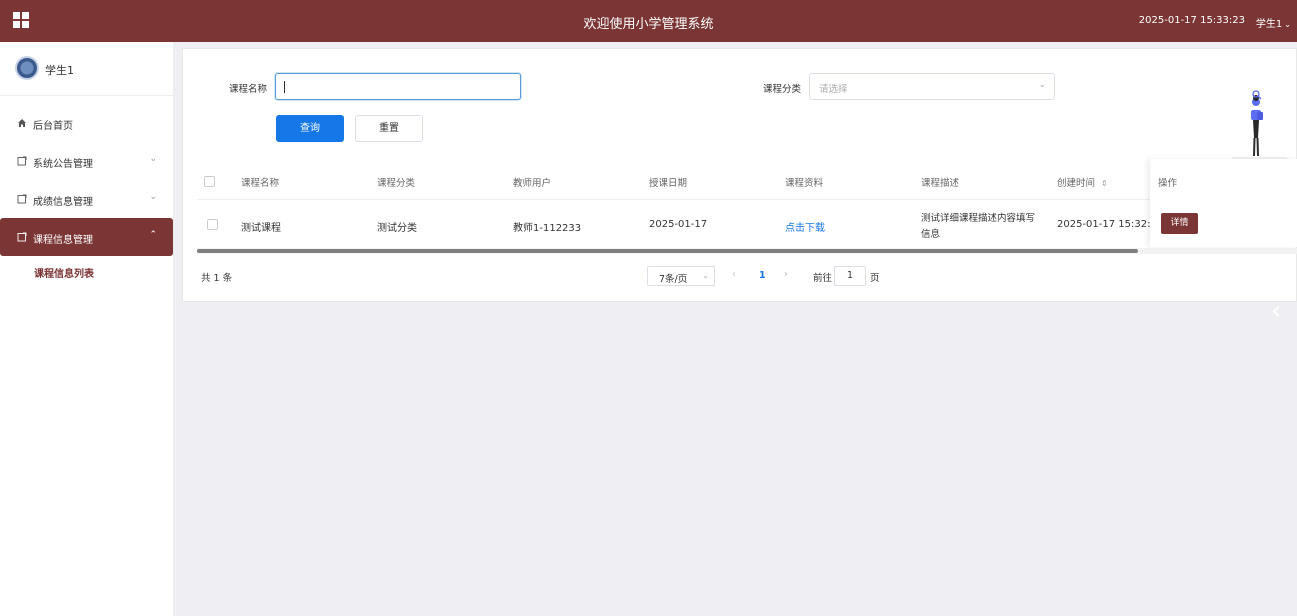  Describe the element at coordinates (1259, 124) in the screenshot. I see `person-illustration` at that location.